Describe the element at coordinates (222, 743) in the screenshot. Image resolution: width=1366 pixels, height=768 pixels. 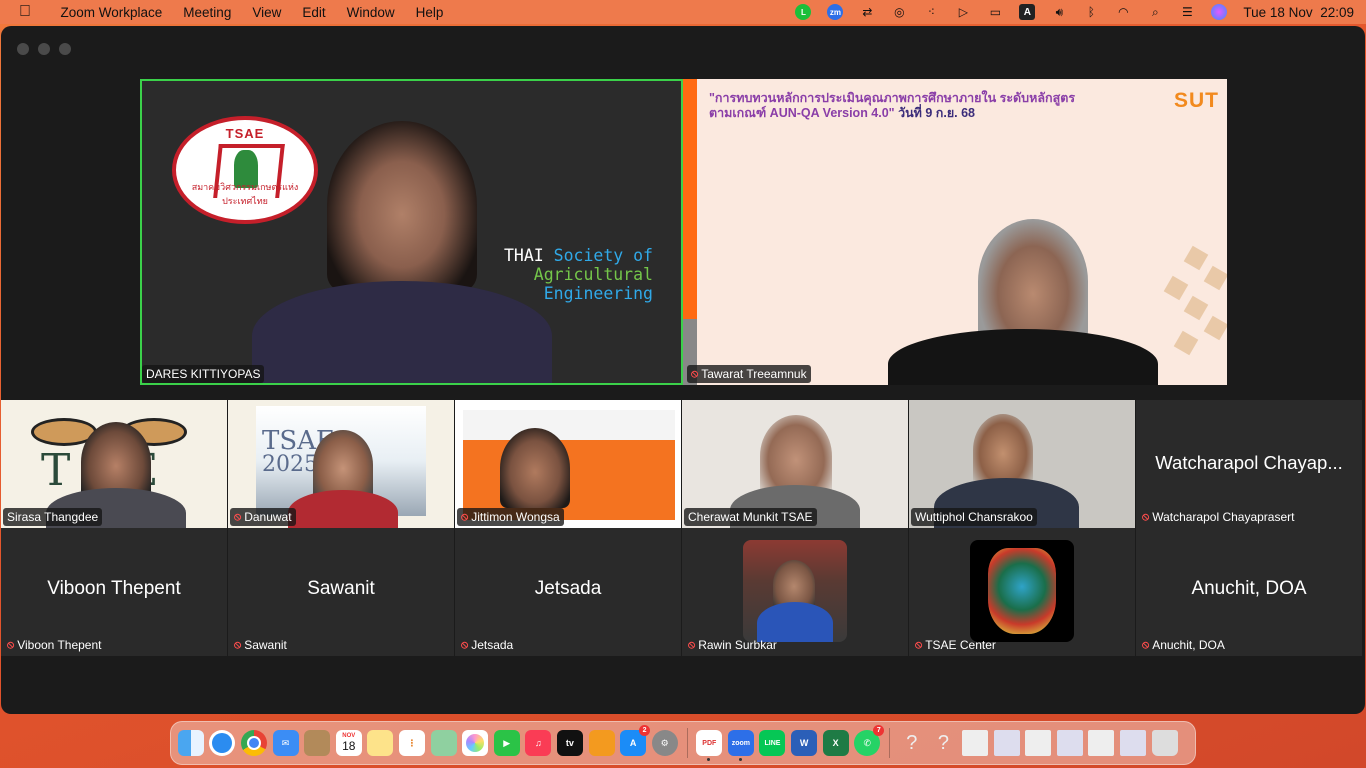
I see `safari-icon` at that location.